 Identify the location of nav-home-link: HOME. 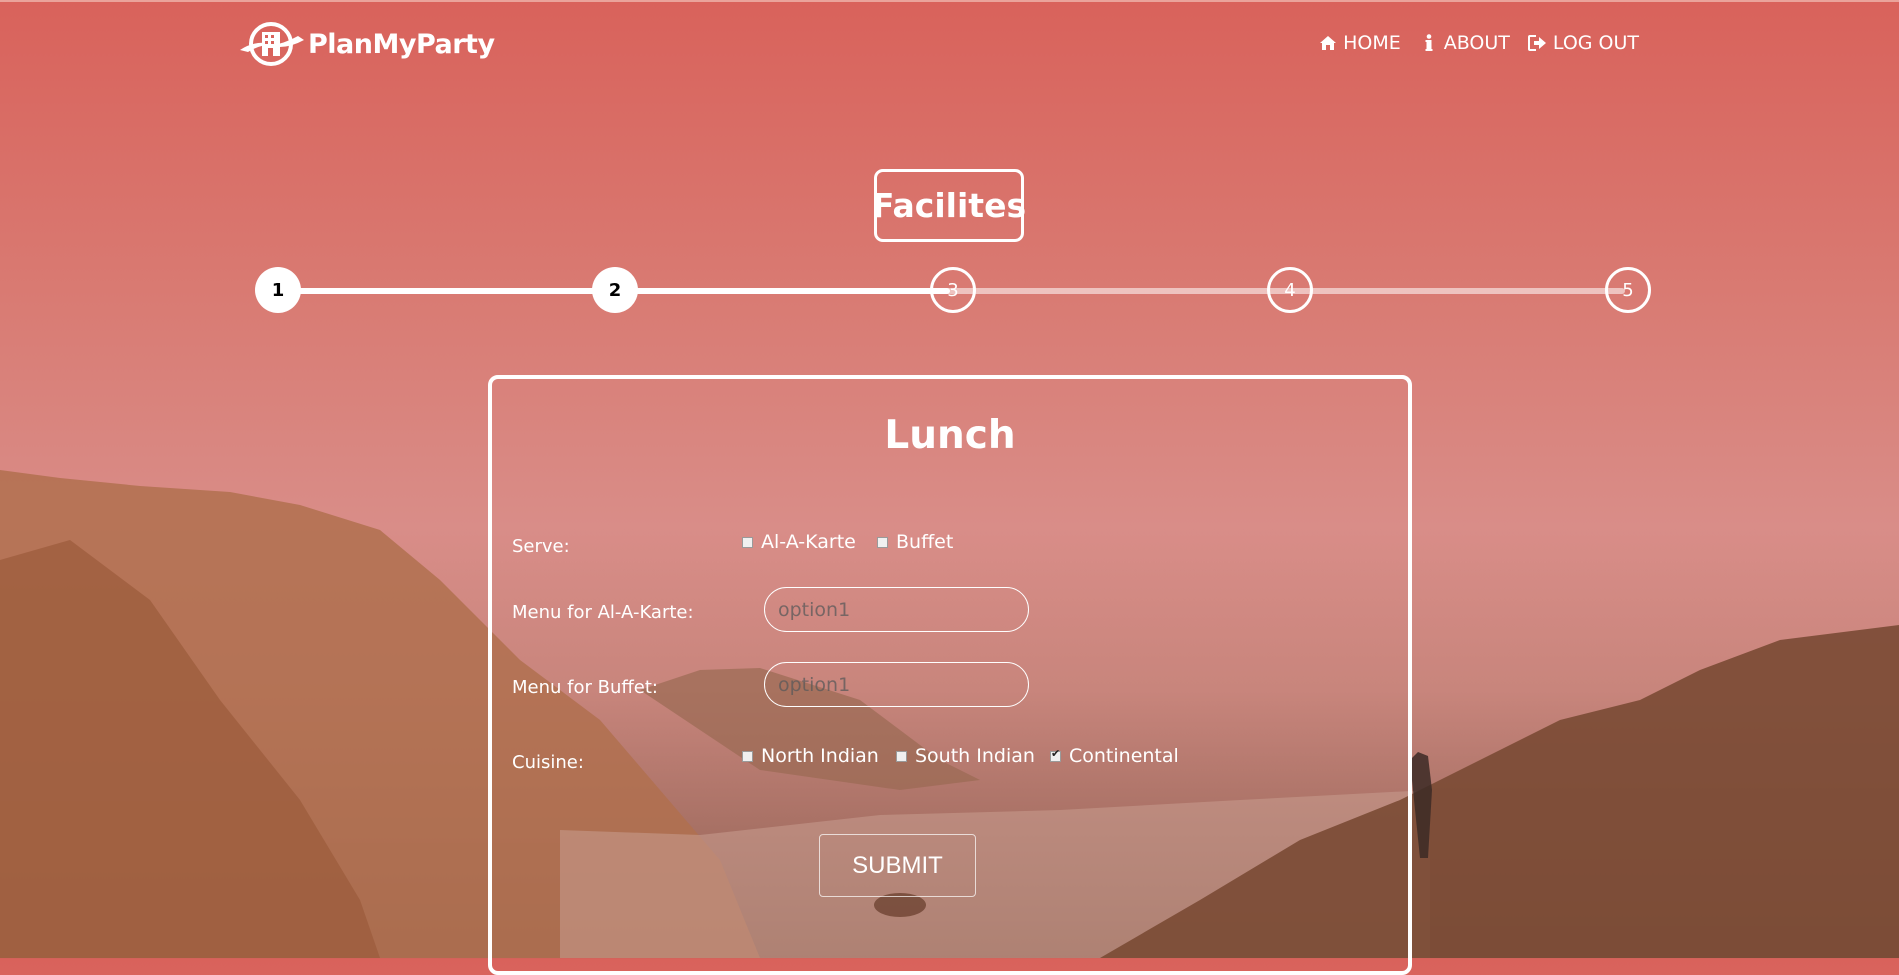
(1359, 43).